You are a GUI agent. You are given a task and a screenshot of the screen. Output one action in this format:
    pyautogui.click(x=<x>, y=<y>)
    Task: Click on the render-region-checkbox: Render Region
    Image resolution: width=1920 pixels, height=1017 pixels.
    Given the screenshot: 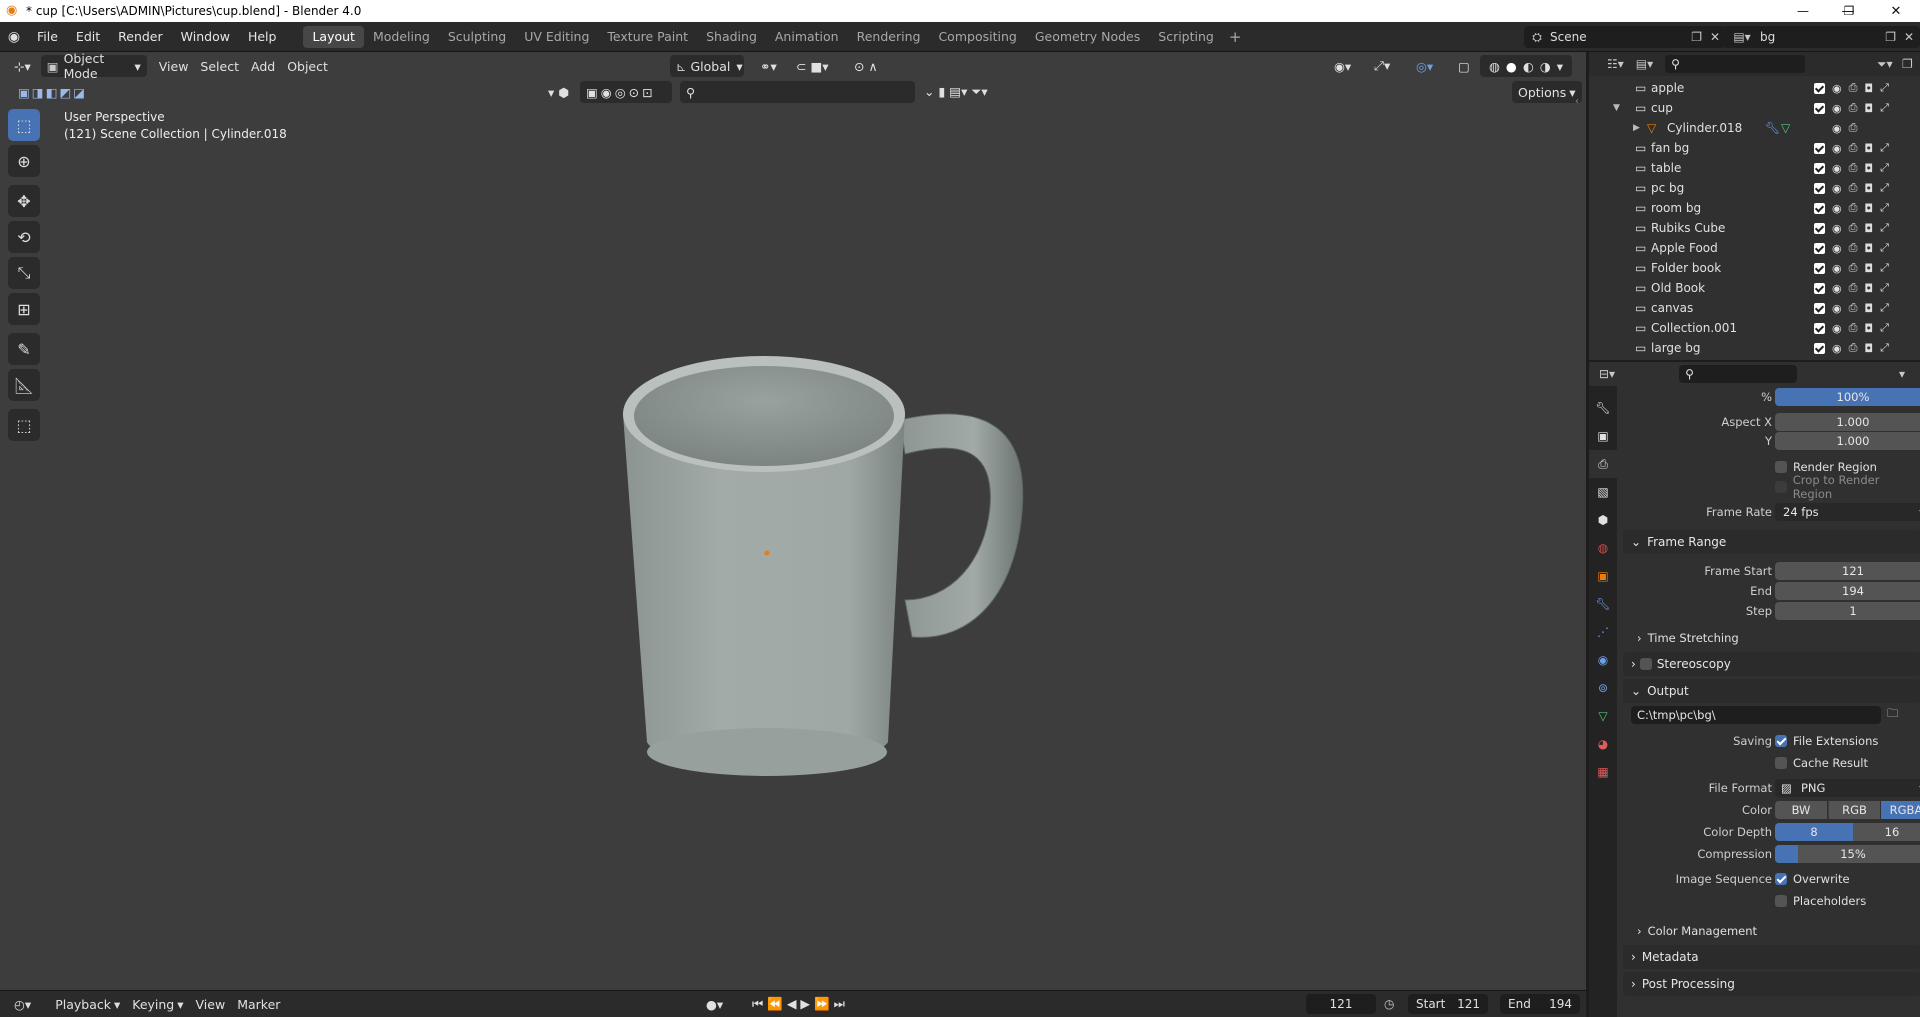 What is the action you would take?
    pyautogui.click(x=1826, y=467)
    